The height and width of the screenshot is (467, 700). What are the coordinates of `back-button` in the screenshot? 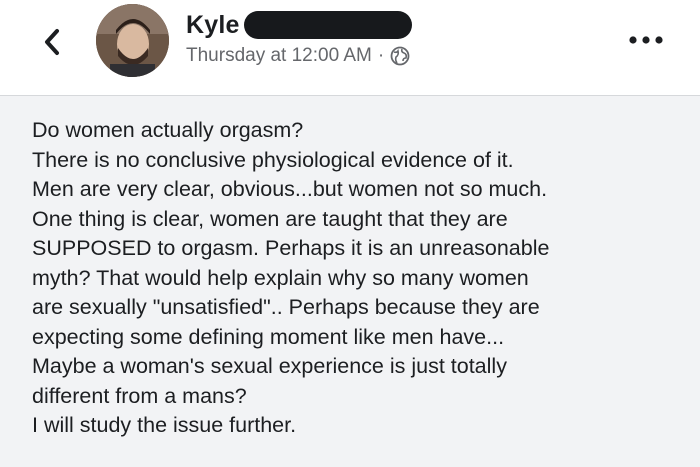 It's located at (52, 42).